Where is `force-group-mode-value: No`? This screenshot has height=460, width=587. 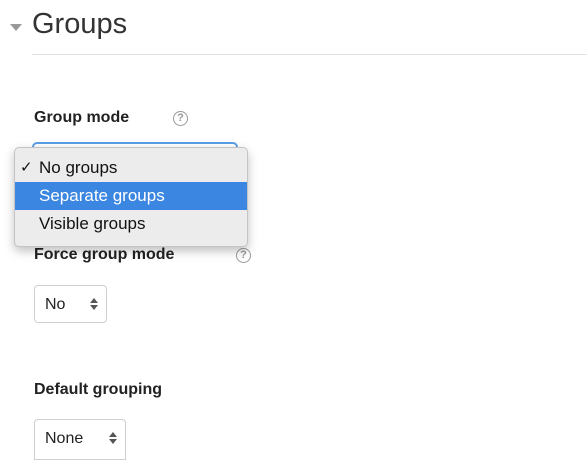 force-group-mode-value: No is located at coordinates (55, 304).